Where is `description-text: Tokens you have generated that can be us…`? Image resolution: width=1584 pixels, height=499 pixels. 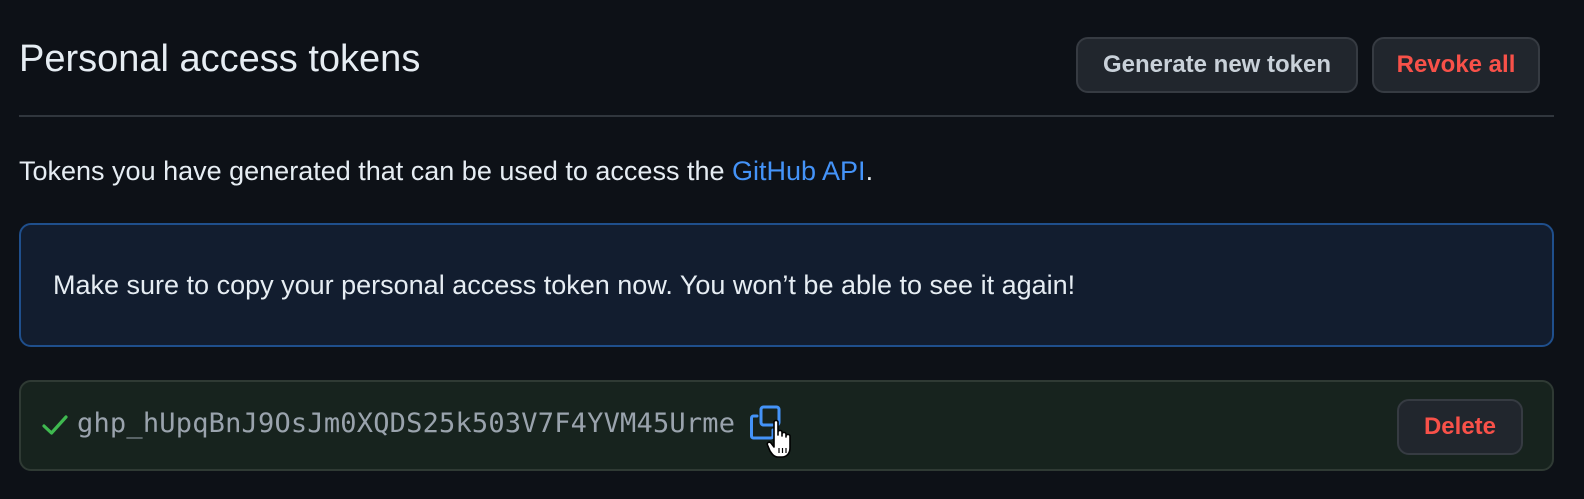 description-text: Tokens you have generated that can be us… is located at coordinates (375, 171).